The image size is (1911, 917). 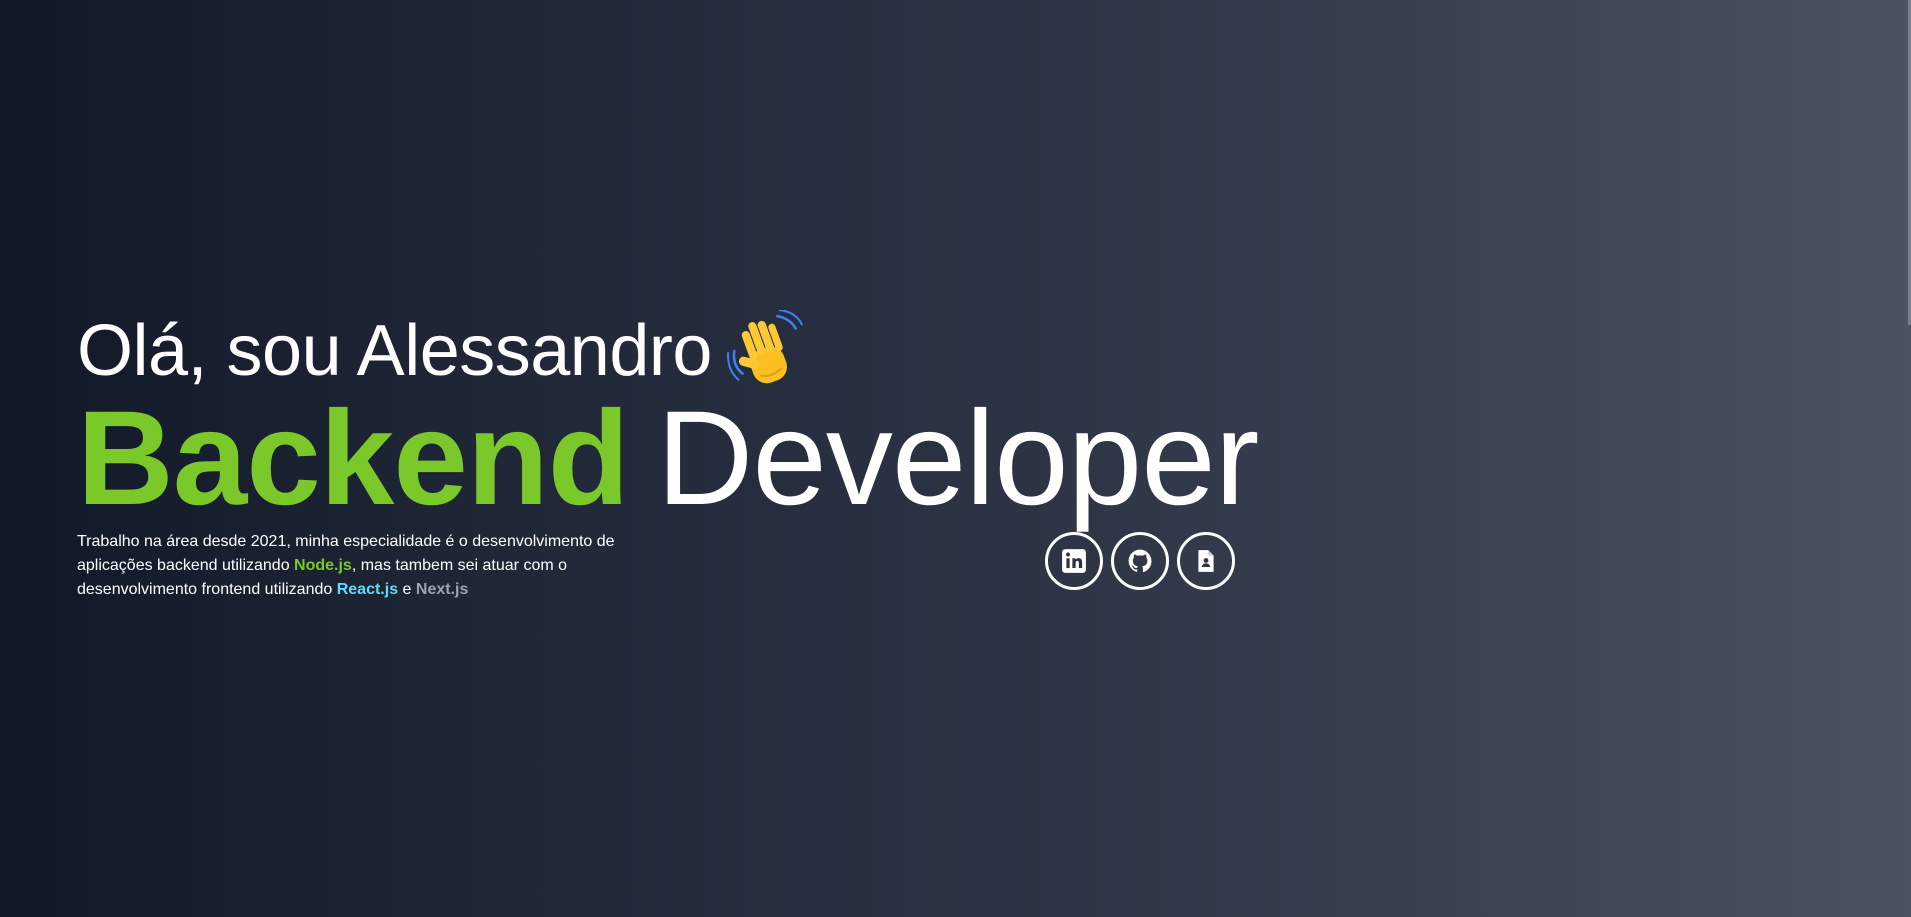 I want to click on bio-text-3: e, so click(x=407, y=589).